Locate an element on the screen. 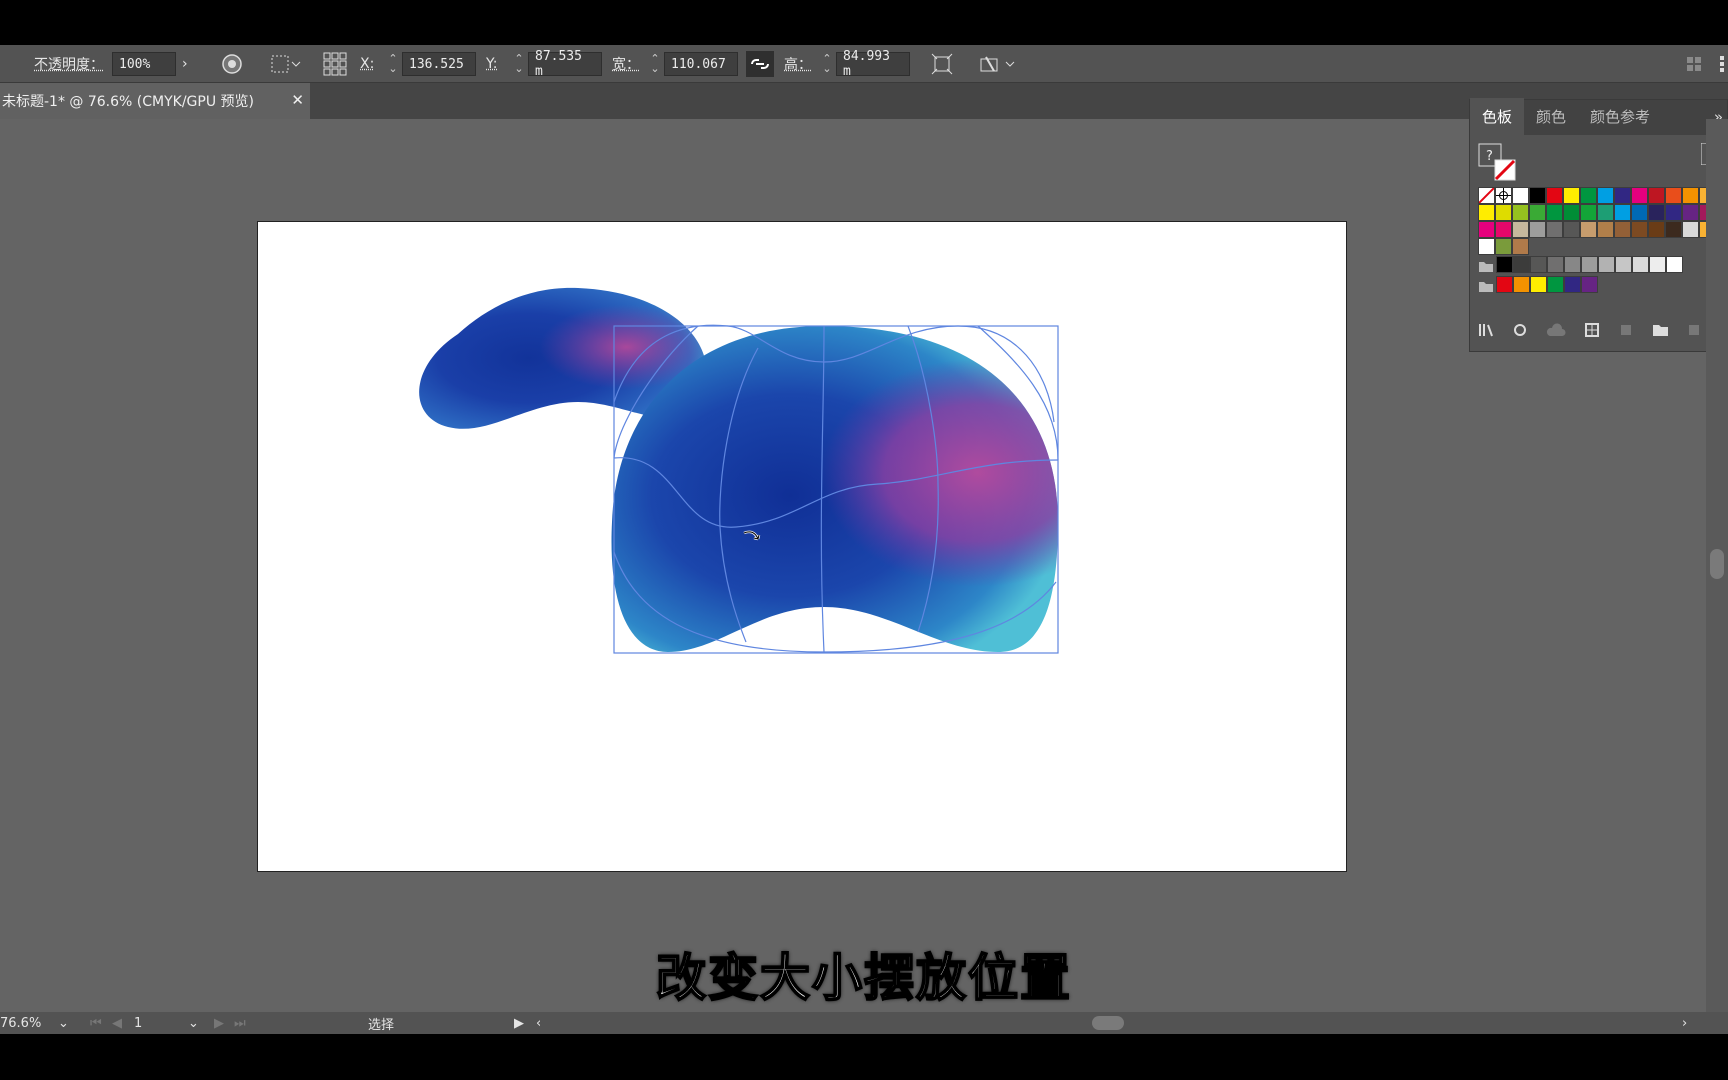 This screenshot has height=1080, width=1728. tab-swatches: 色板 is located at coordinates (1497, 116).